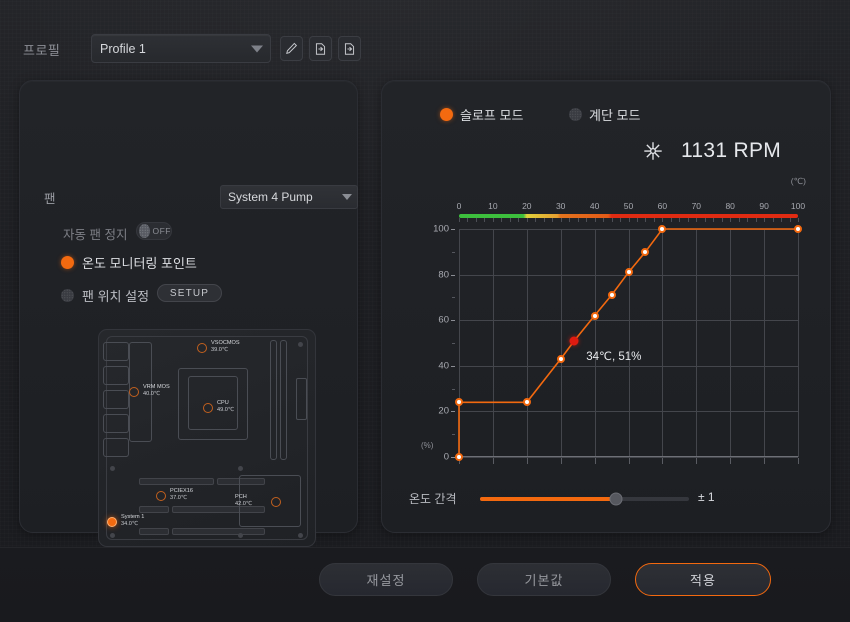  I want to click on radio-temp-monitoring-point-label: 온도 모니터링 포인트, so click(139, 263).